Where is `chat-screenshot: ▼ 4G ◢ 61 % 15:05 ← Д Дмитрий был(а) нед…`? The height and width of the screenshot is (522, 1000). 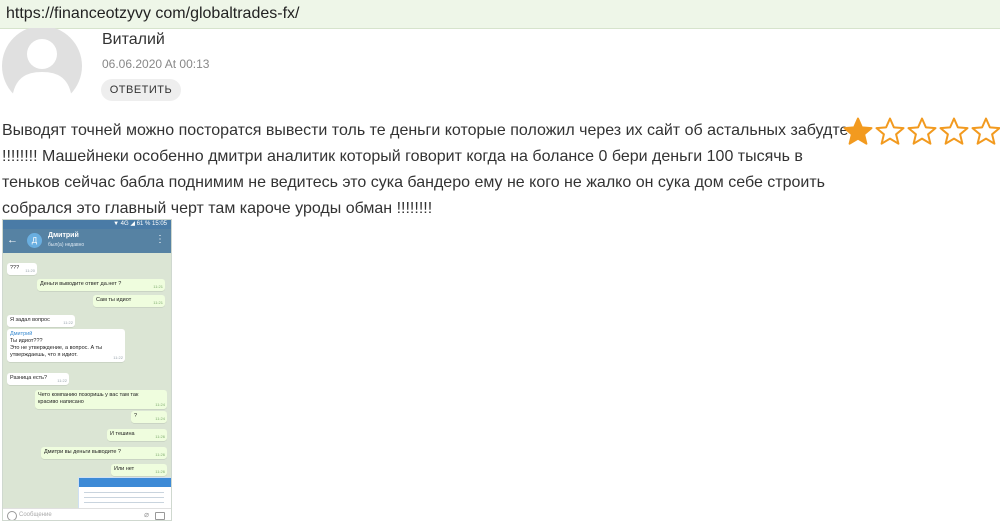 chat-screenshot: ▼ 4G ◢ 61 % 15:05 ← Д Дмитрий был(а) нед… is located at coordinates (87, 370).